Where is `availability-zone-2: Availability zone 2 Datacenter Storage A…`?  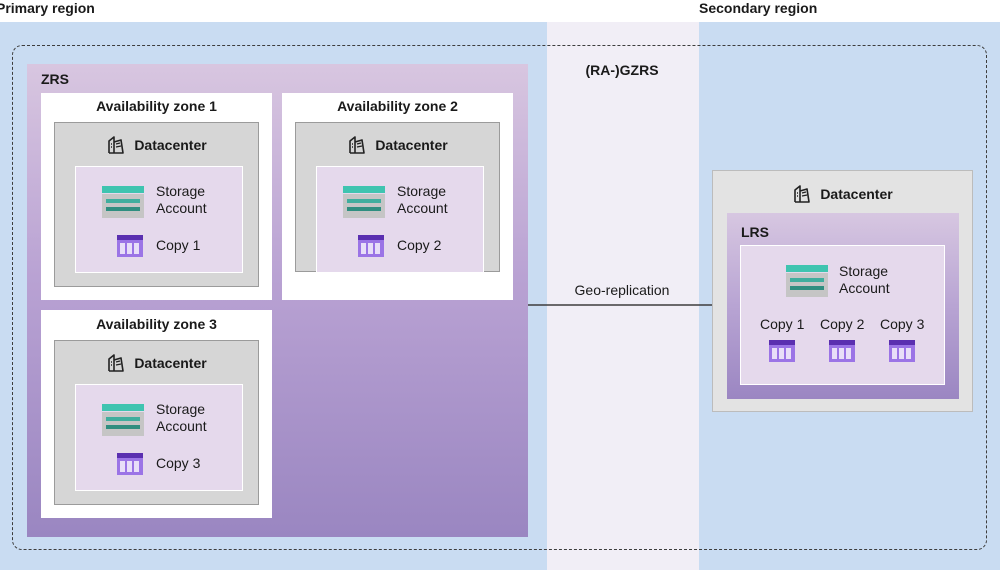 availability-zone-2: Availability zone 2 Datacenter Storage A… is located at coordinates (397, 196).